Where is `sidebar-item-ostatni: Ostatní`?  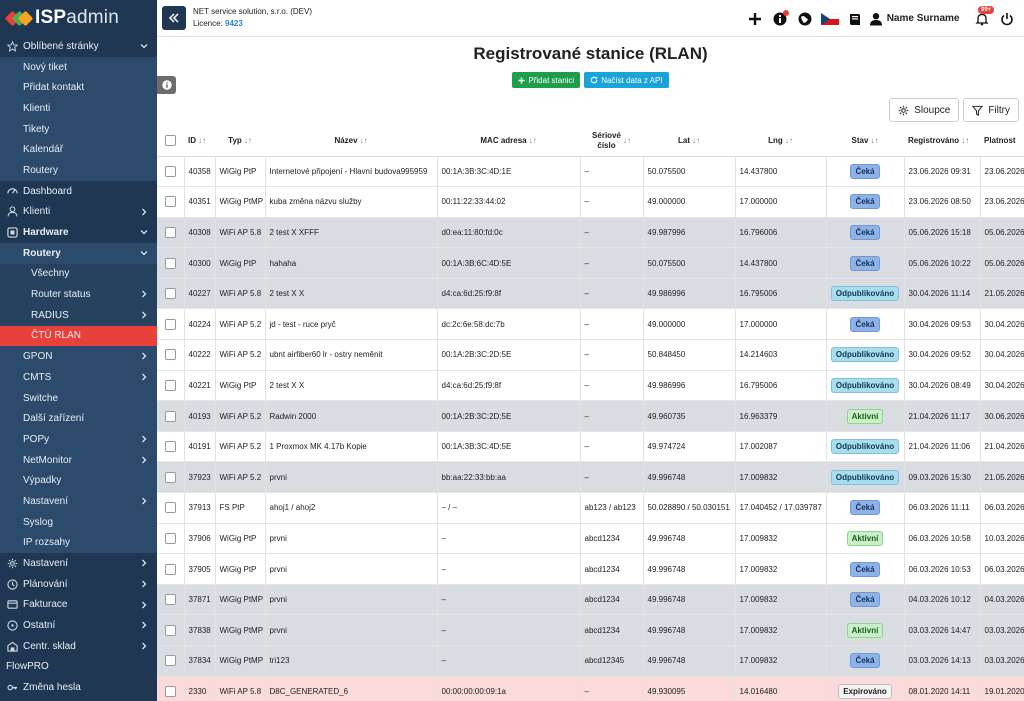 sidebar-item-ostatni: Ostatní is located at coordinates (78, 625).